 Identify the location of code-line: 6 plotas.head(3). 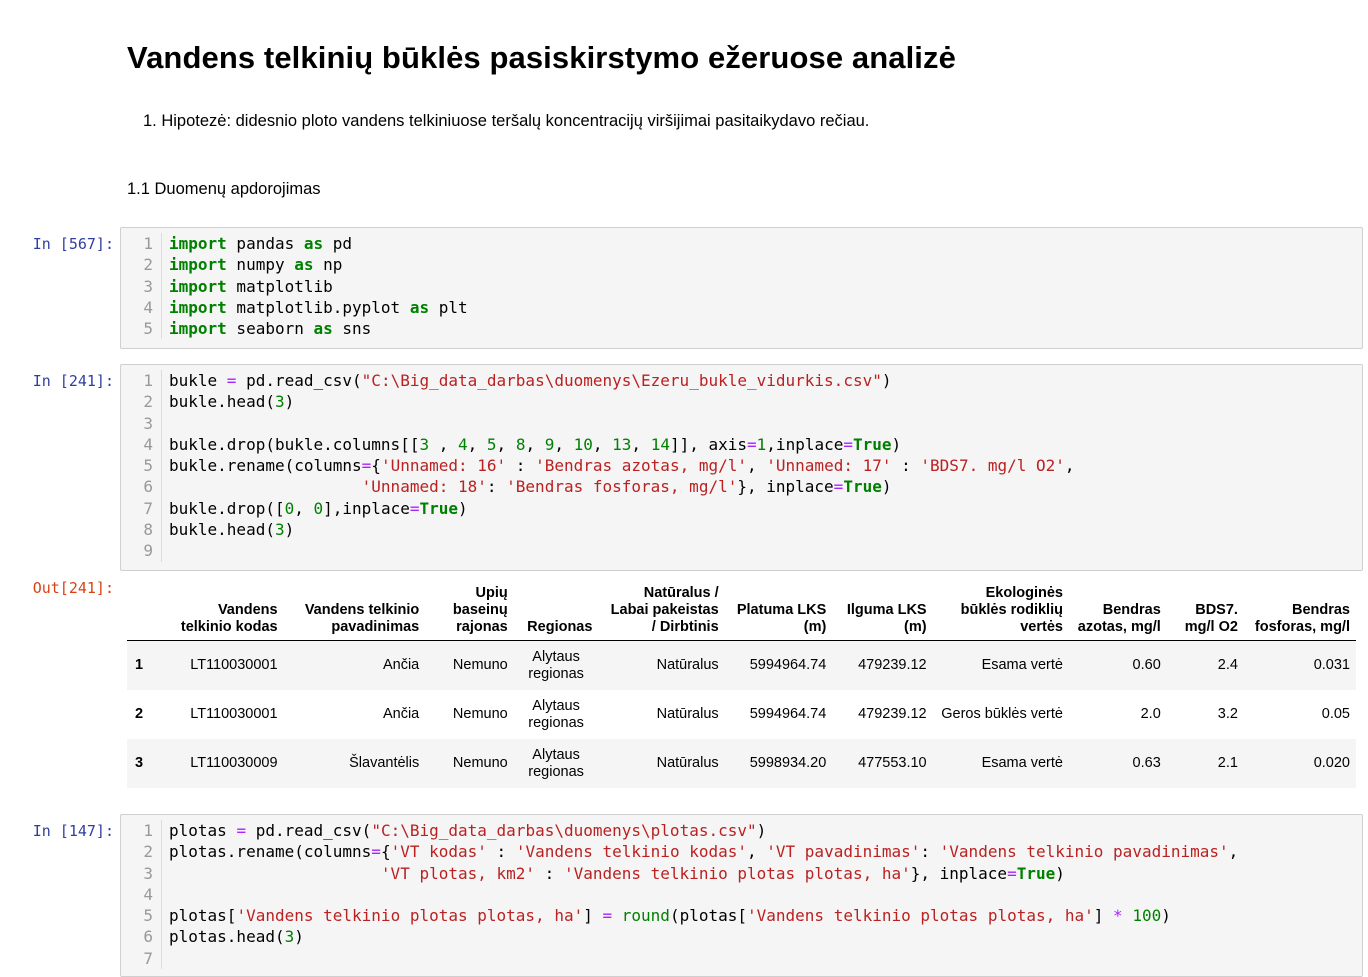
(741, 937).